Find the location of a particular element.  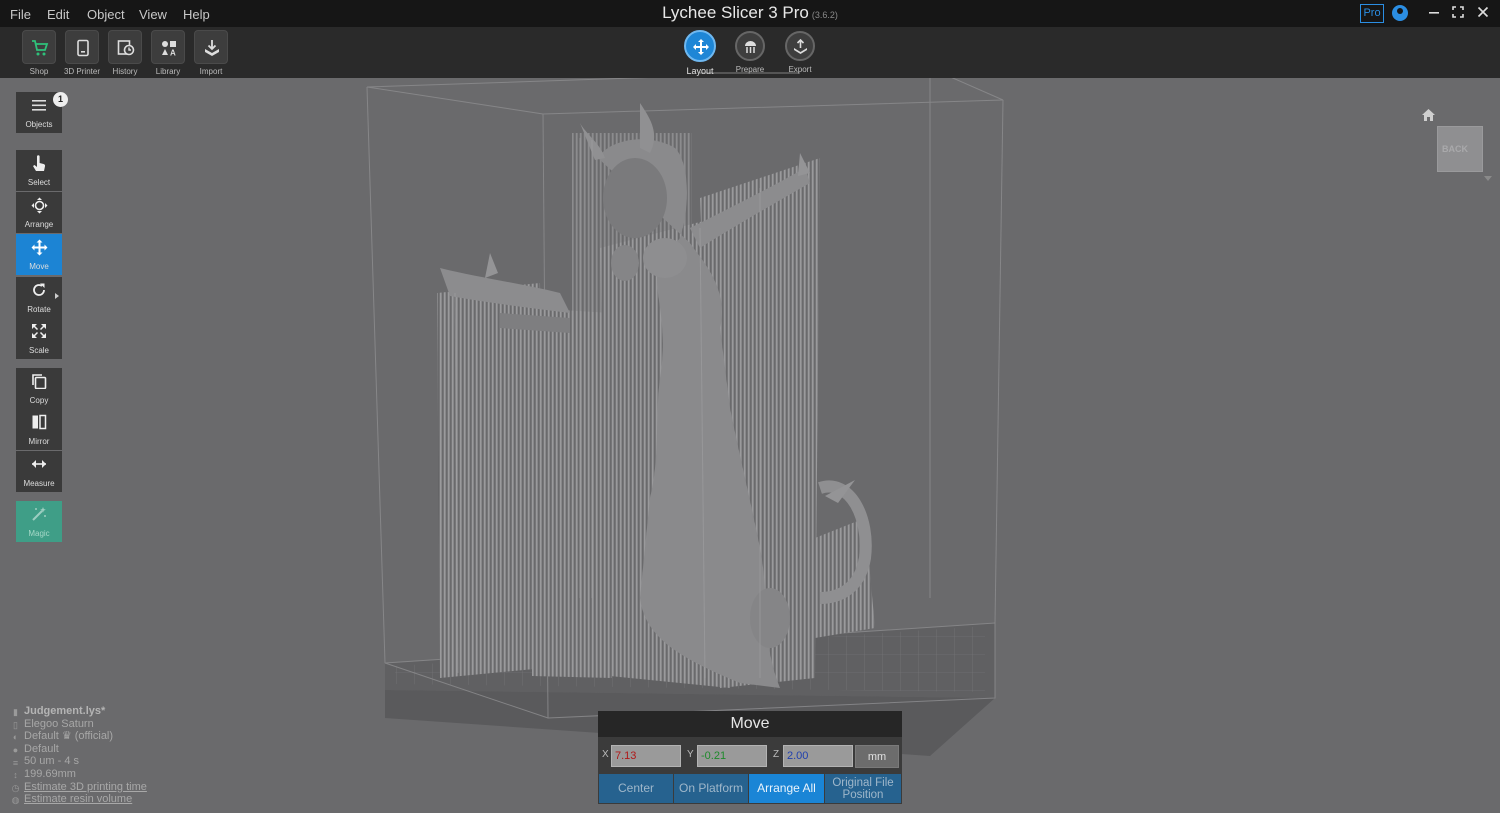

magic-tool-button: Magic is located at coordinates (39, 521).